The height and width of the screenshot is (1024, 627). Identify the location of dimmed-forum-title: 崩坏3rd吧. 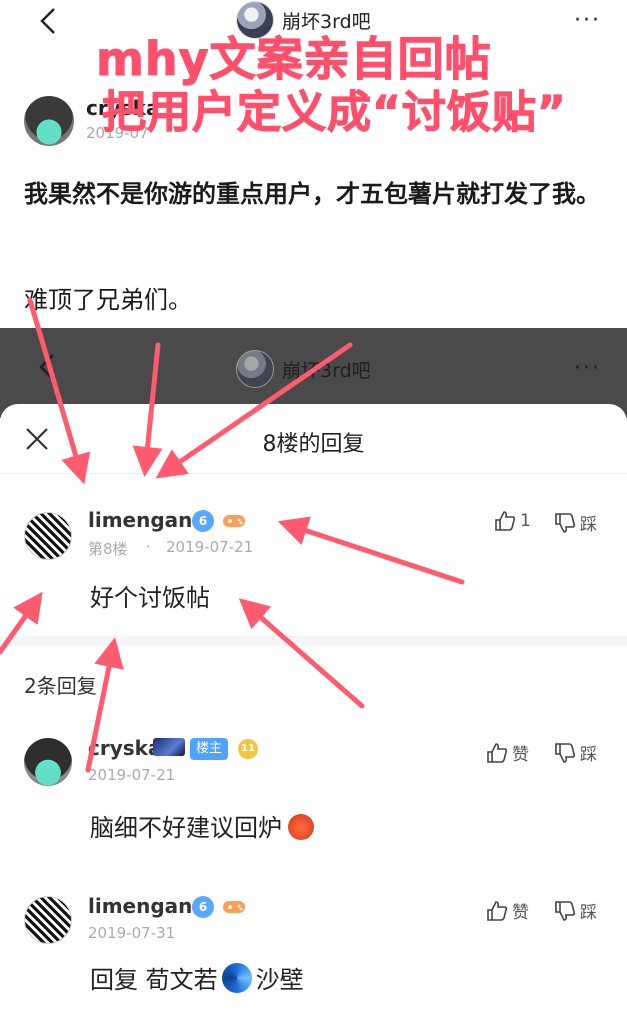
(303, 369).